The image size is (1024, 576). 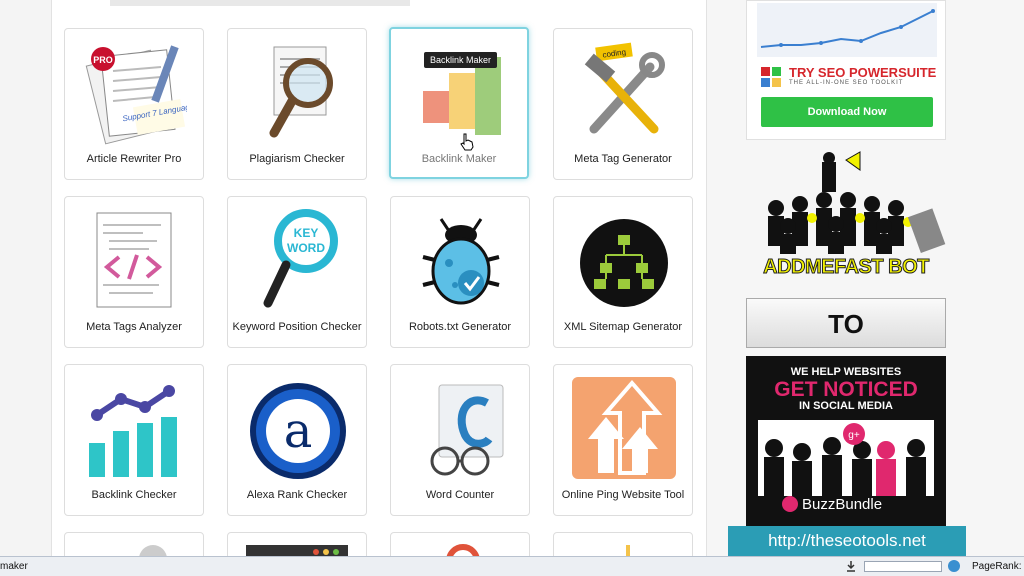 I want to click on article-rewriter-icon: PRO Support 7 Languages, so click(x=141, y=91).